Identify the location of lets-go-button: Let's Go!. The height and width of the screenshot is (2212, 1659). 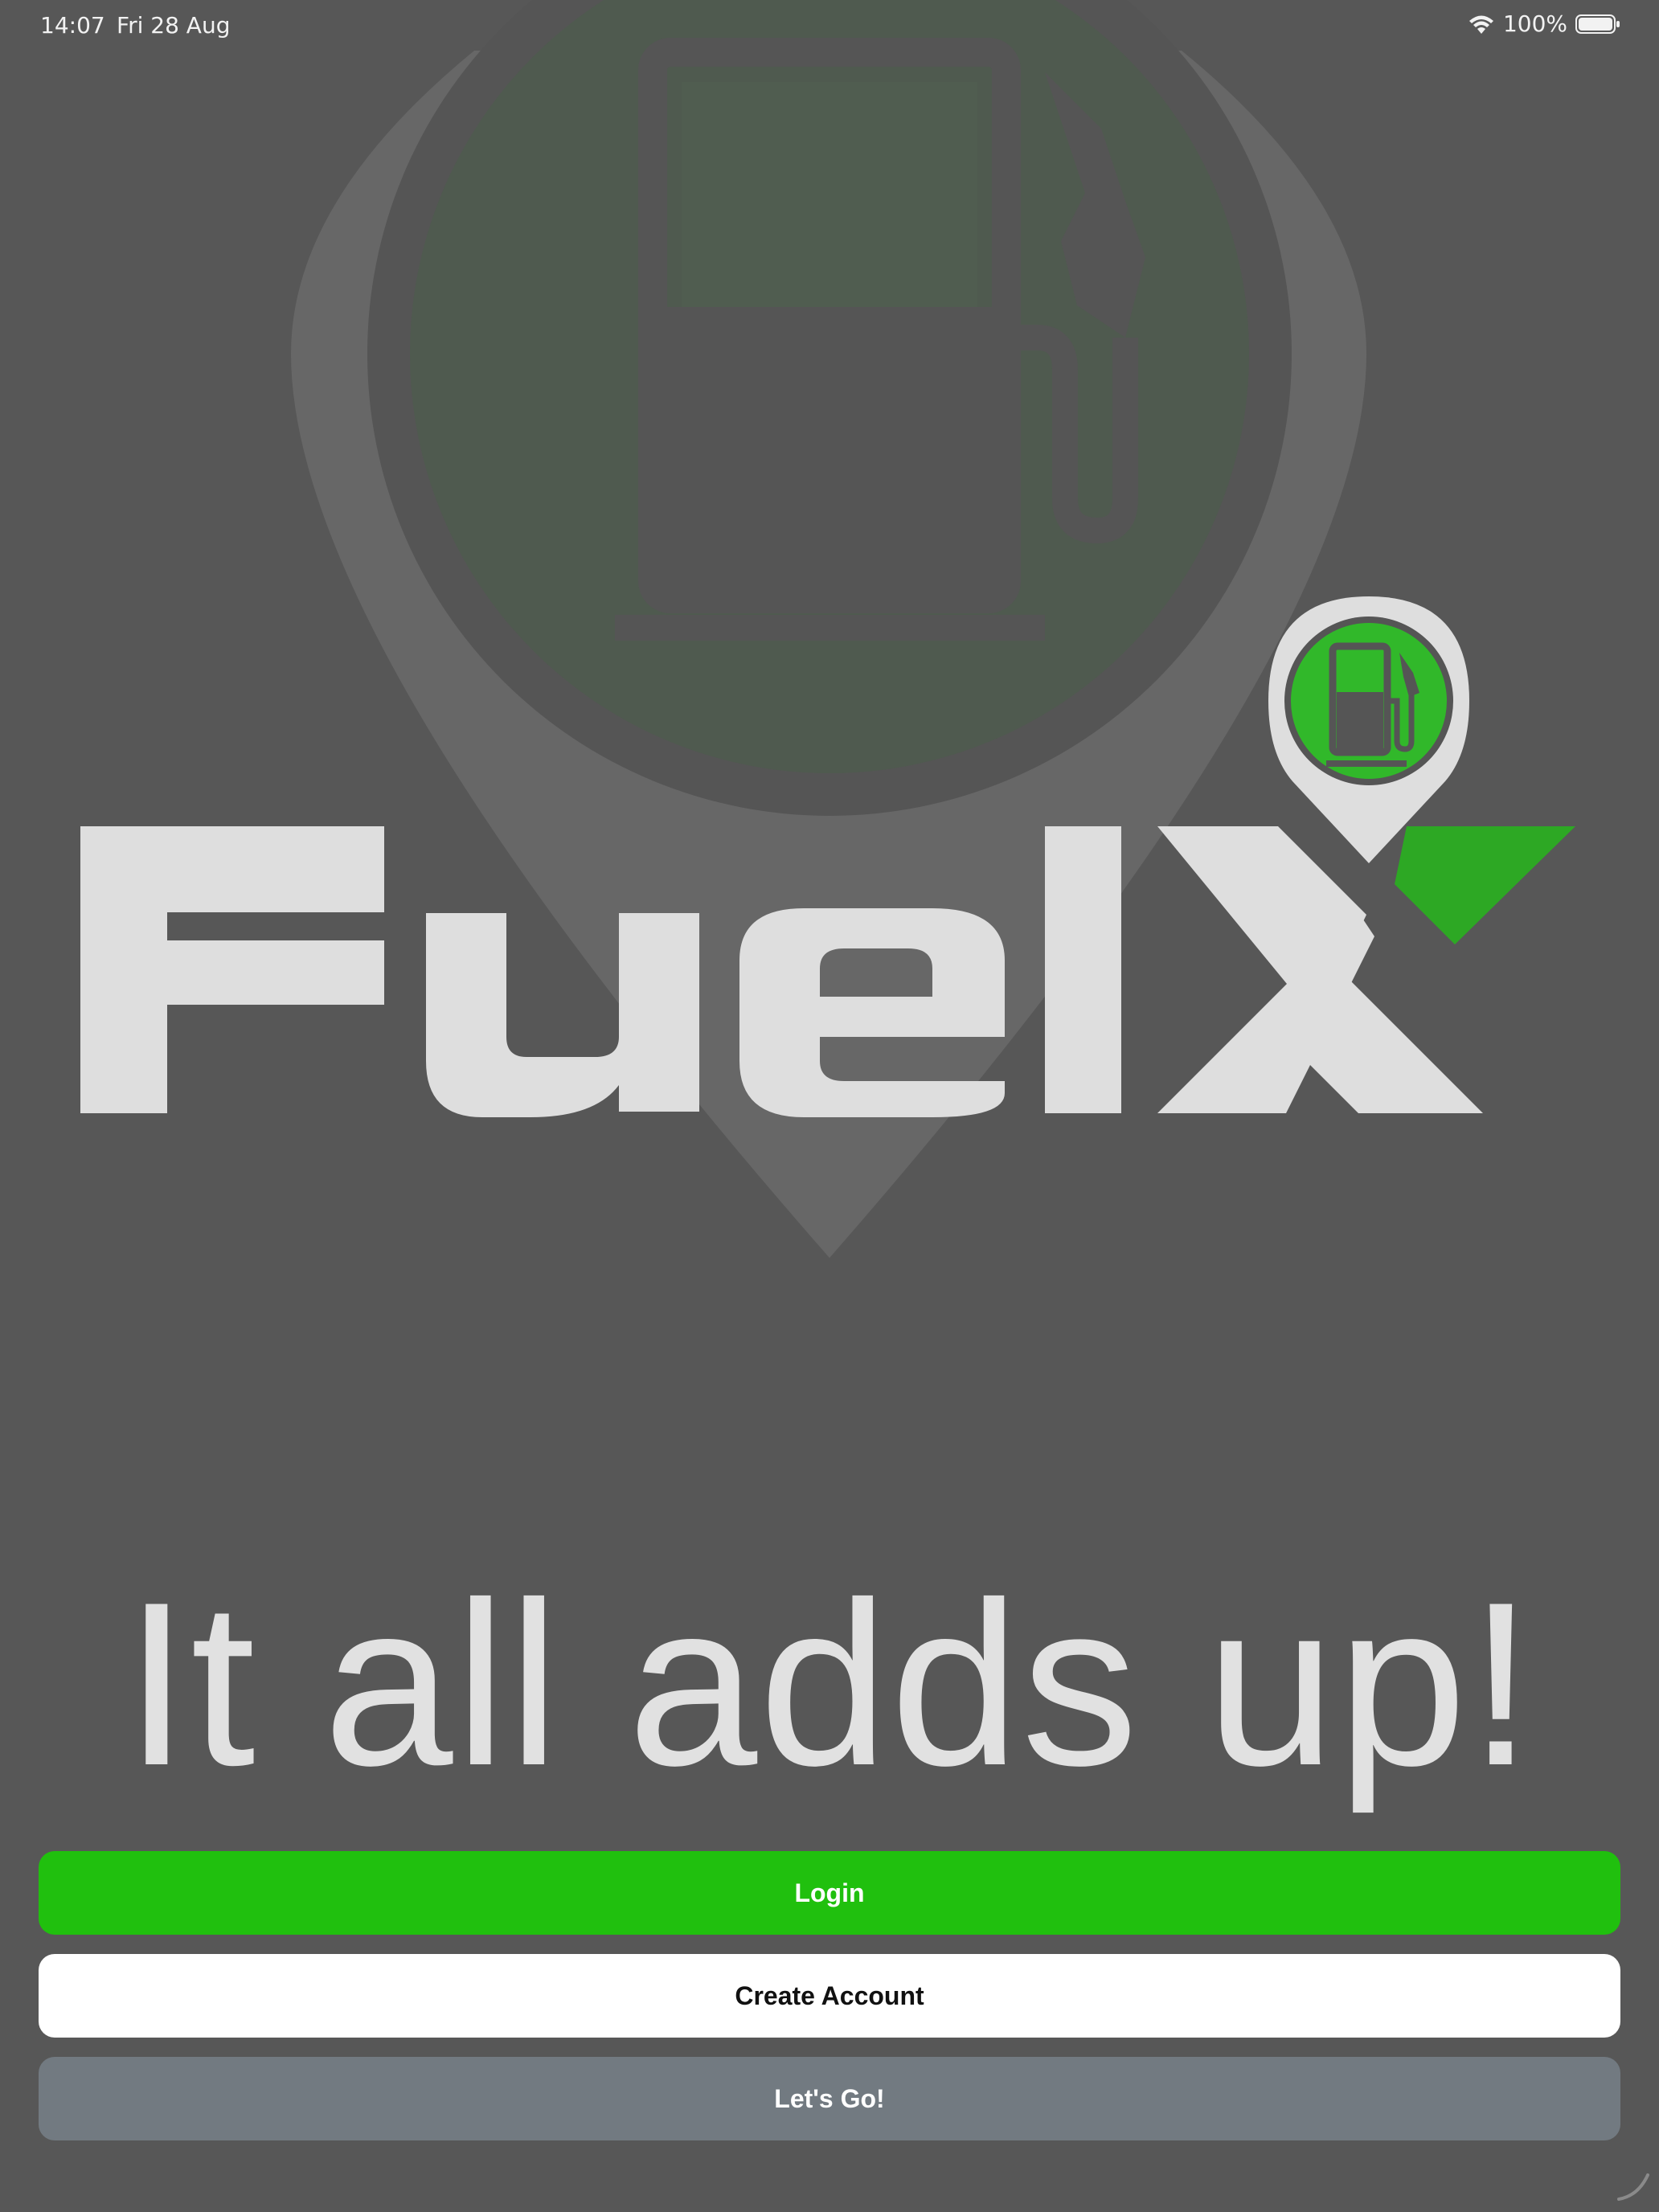
(829, 2098).